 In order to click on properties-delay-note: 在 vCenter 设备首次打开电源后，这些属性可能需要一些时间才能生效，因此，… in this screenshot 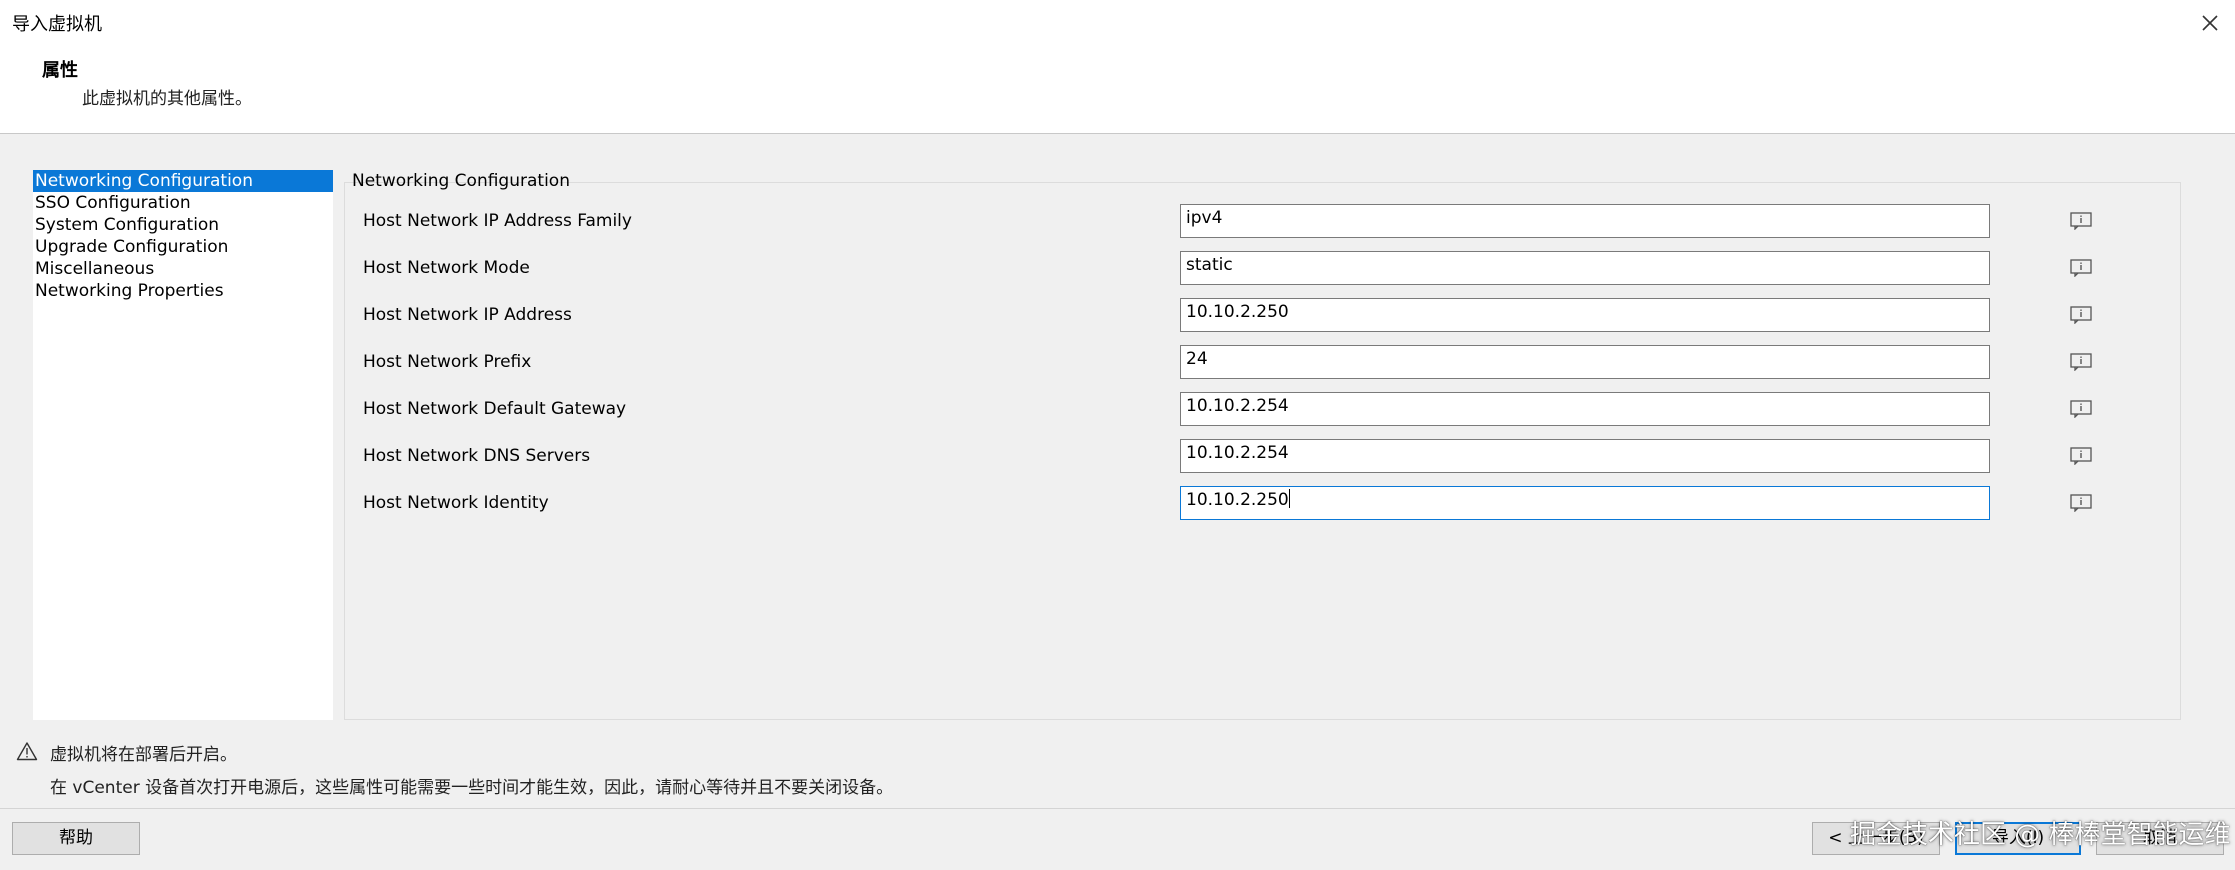, I will do `click(472, 788)`.